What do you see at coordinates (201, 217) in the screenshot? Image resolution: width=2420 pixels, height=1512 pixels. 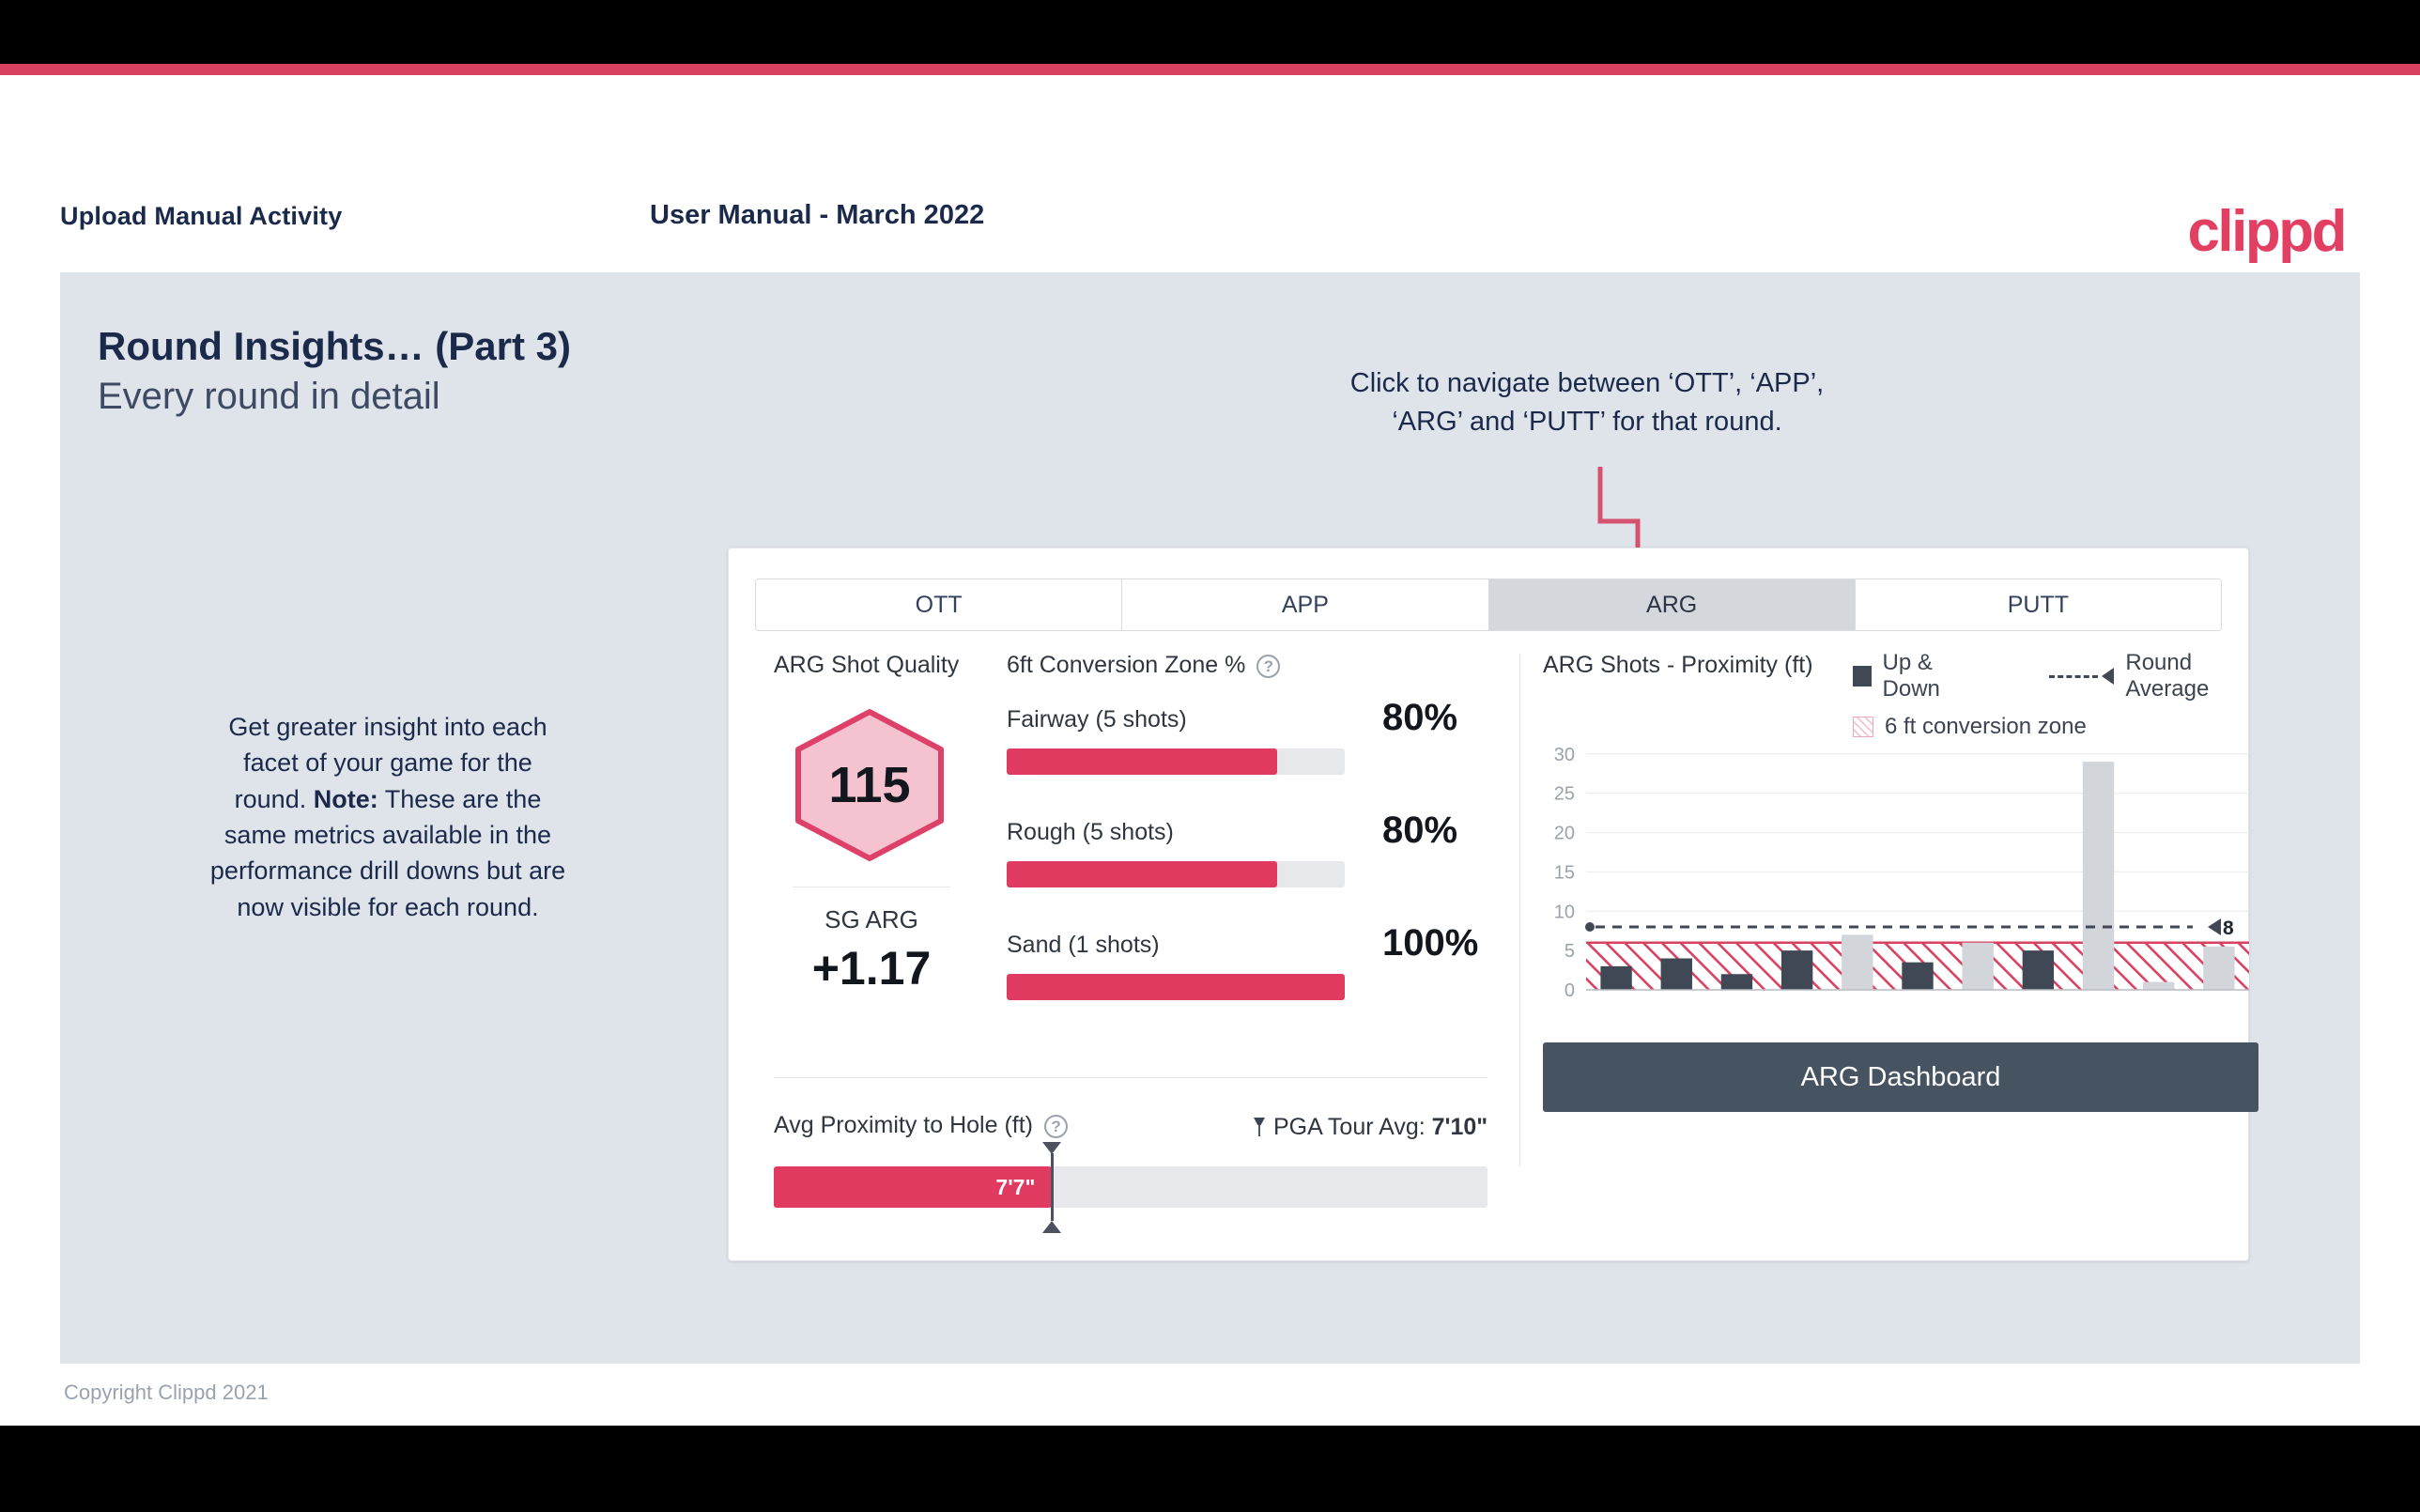 I see `upload-manual-activity-link: Upload Manual Activity` at bounding box center [201, 217].